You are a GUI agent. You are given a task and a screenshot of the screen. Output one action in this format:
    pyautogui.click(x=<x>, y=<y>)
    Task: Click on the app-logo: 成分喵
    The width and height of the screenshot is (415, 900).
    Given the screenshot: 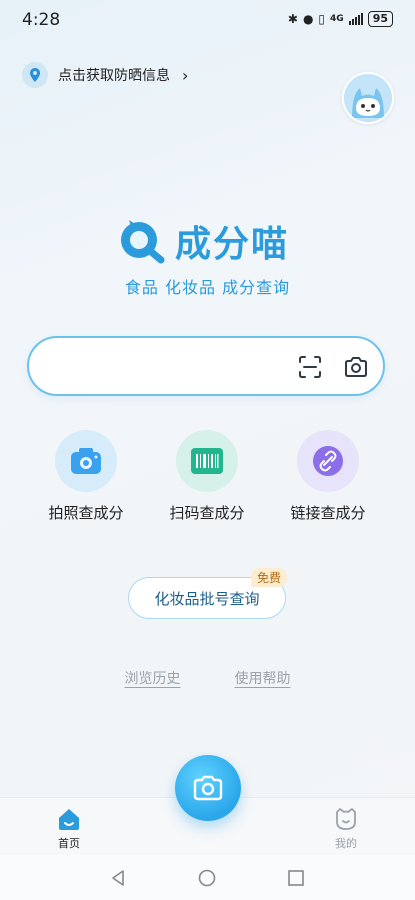 What is the action you would take?
    pyautogui.click(x=203, y=241)
    